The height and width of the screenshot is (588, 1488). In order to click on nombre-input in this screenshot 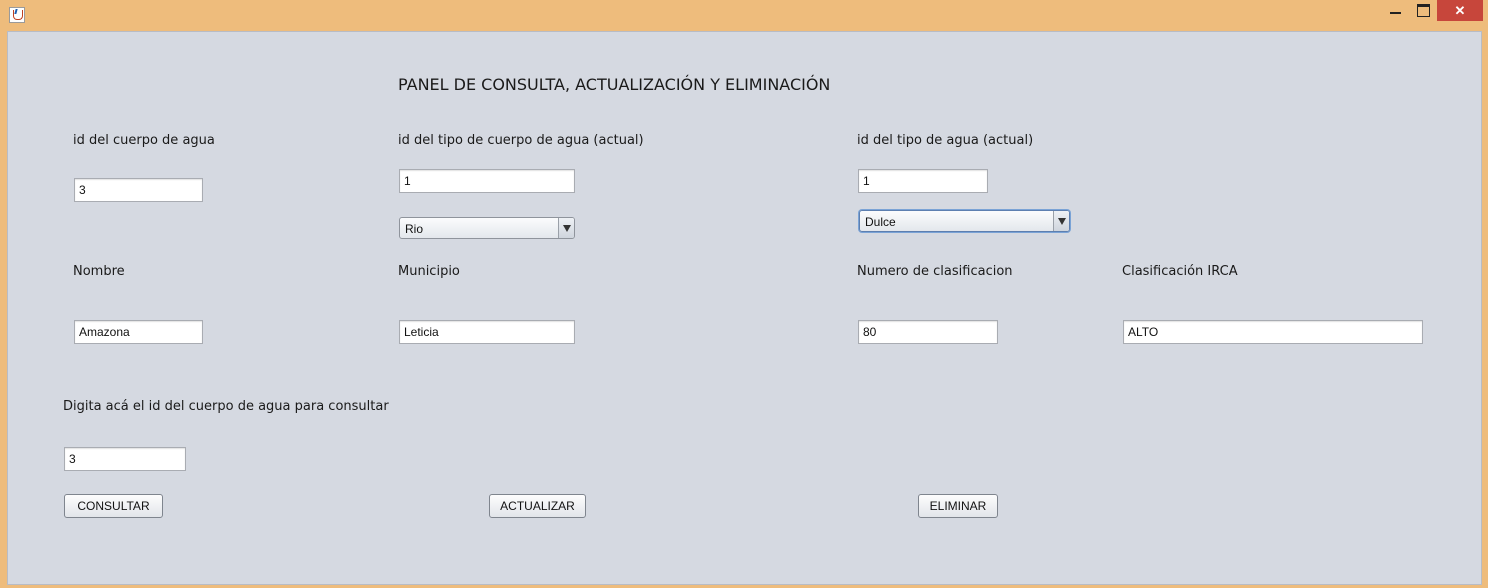, I will do `click(138, 332)`.